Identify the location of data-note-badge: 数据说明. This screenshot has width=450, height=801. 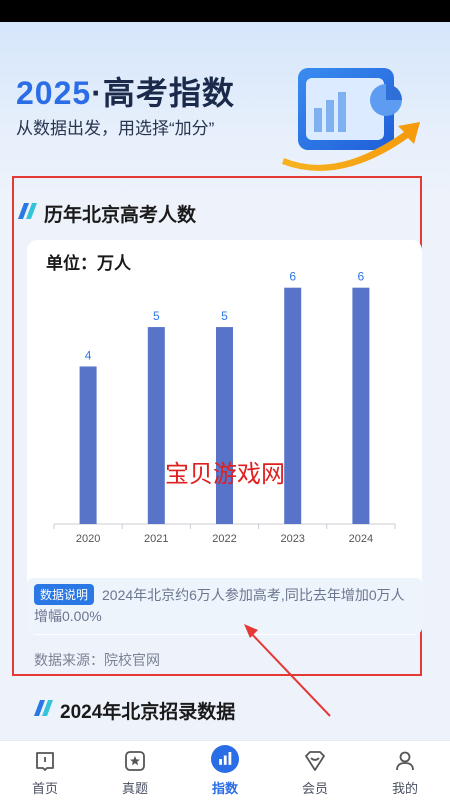
(64, 594).